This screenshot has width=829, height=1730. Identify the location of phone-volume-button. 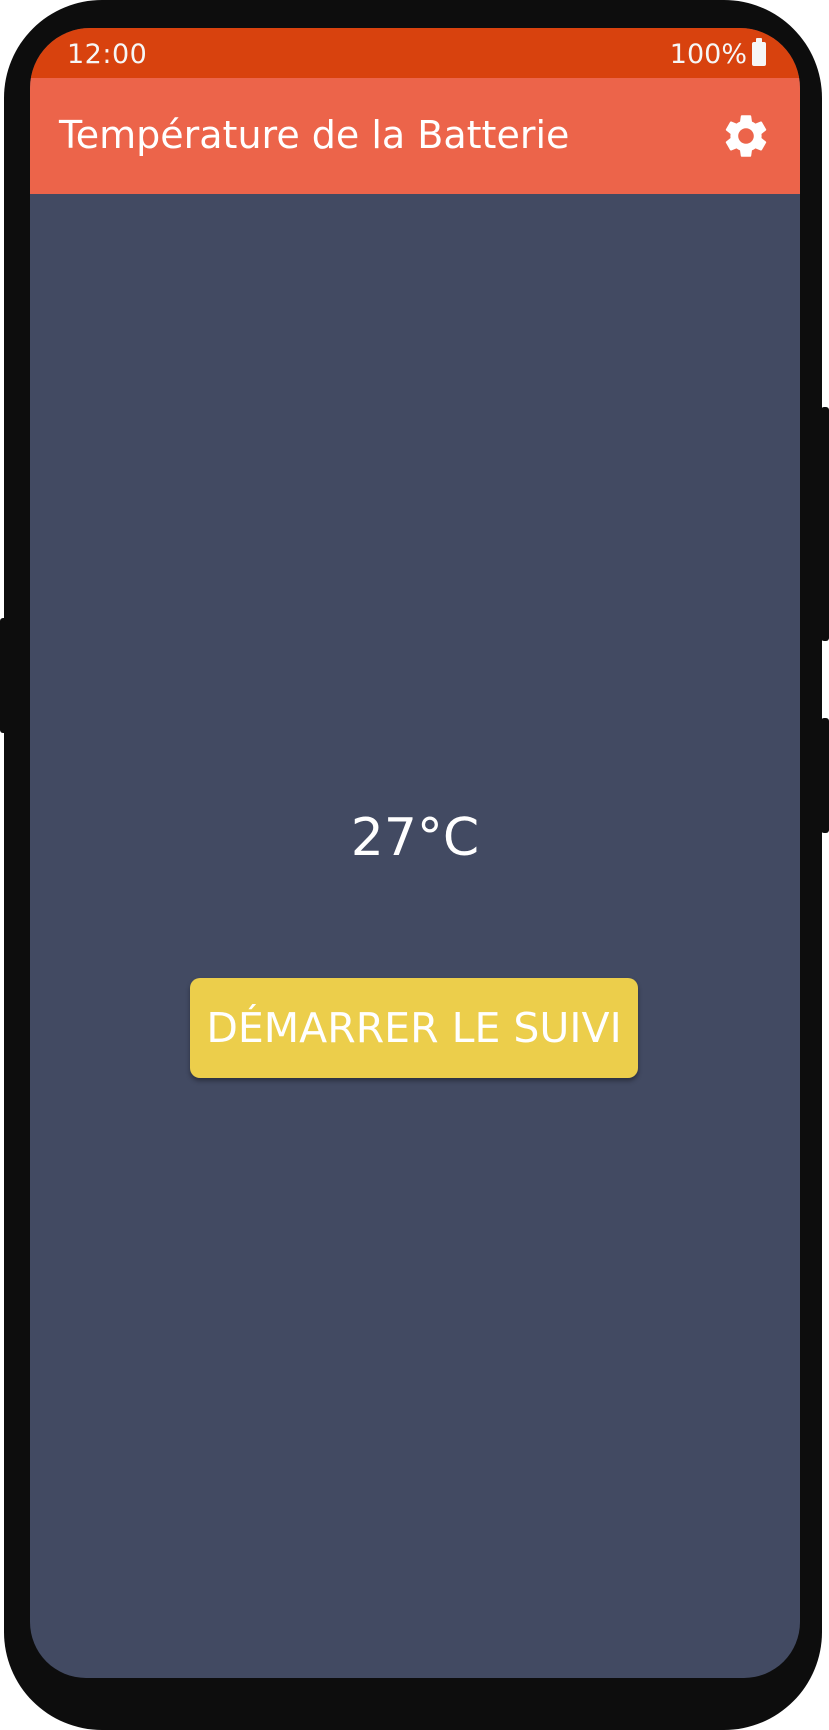
(825, 775).